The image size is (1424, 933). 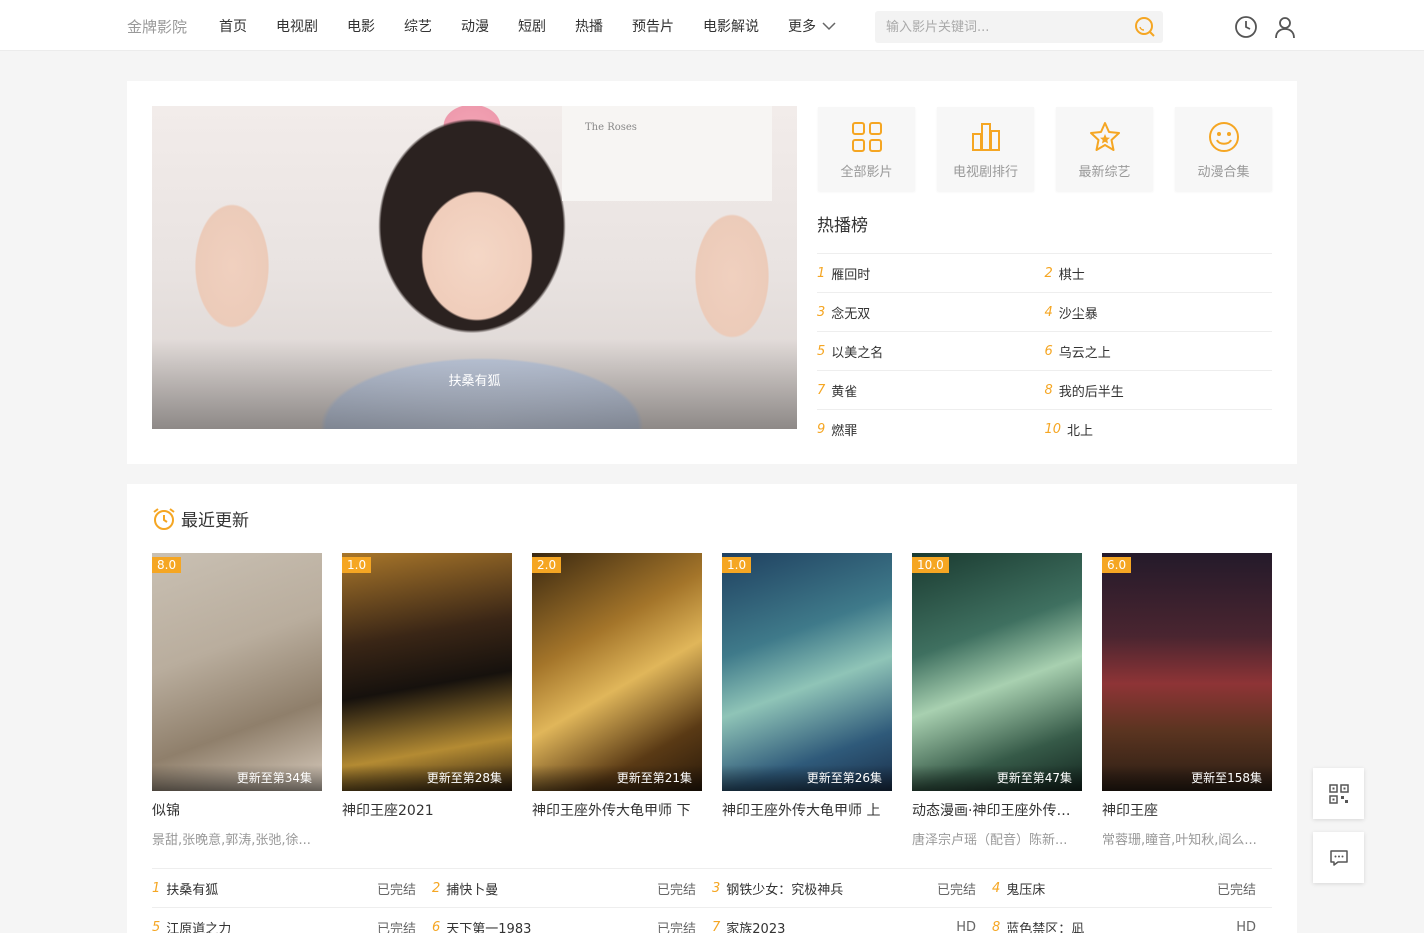 What do you see at coordinates (931, 273) in the screenshot?
I see `hot-item: 1 雁回时` at bounding box center [931, 273].